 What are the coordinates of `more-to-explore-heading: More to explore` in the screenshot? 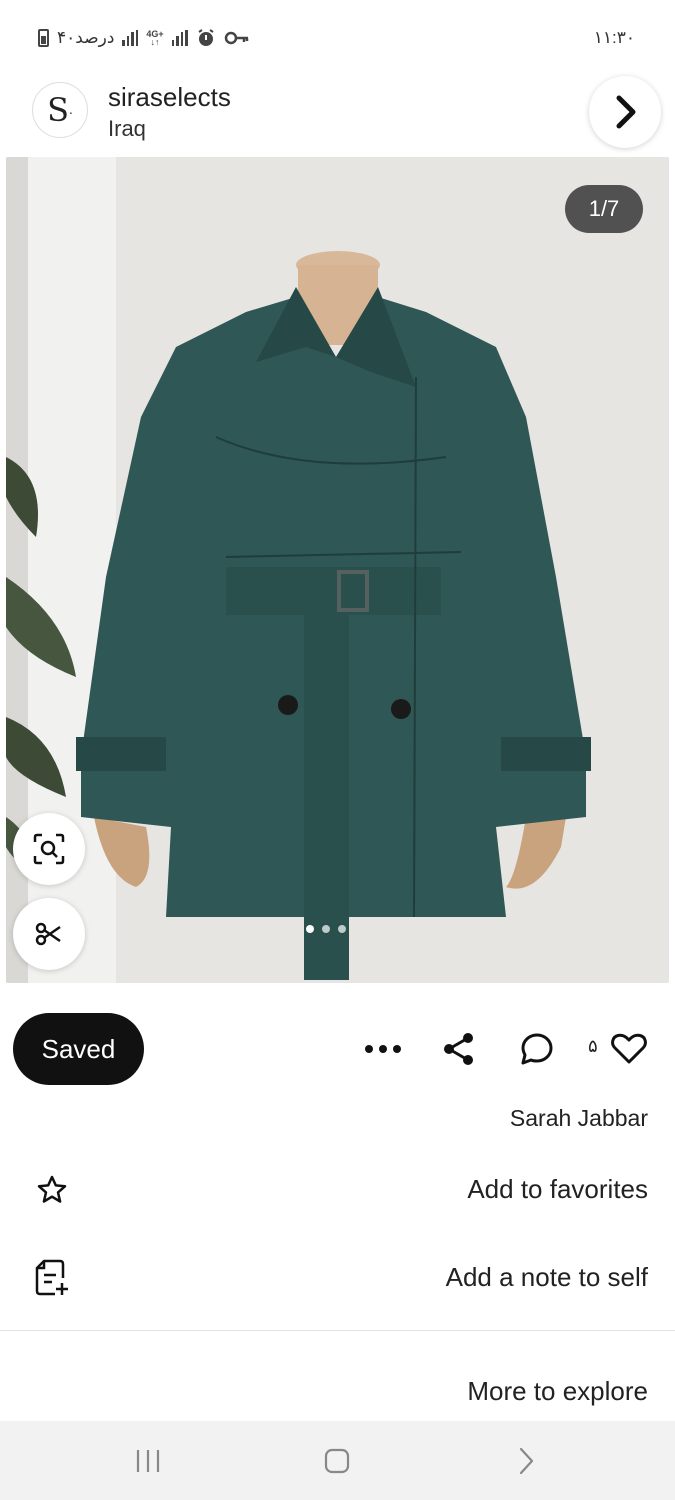 It's located at (557, 1391).